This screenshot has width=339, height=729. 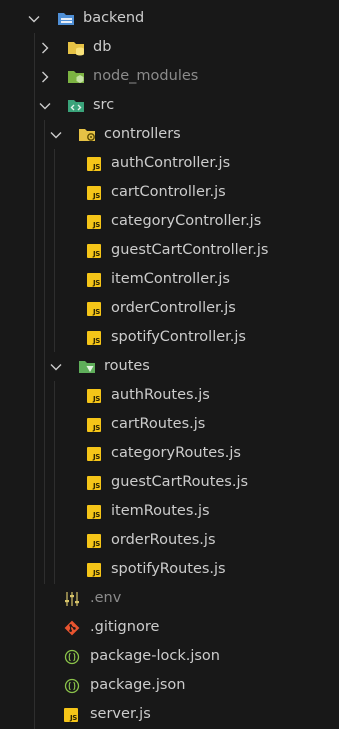 I want to click on file-item: JS categoryRoutes.js, so click(x=169, y=453).